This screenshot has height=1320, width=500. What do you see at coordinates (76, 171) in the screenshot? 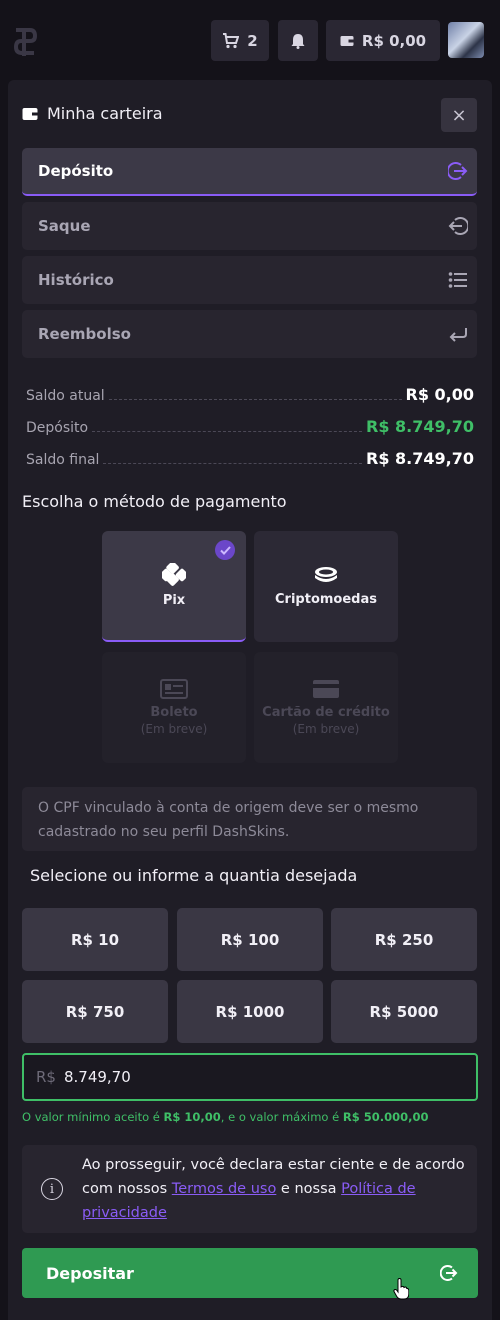
I see `tab-deposit-label: Depósito` at bounding box center [76, 171].